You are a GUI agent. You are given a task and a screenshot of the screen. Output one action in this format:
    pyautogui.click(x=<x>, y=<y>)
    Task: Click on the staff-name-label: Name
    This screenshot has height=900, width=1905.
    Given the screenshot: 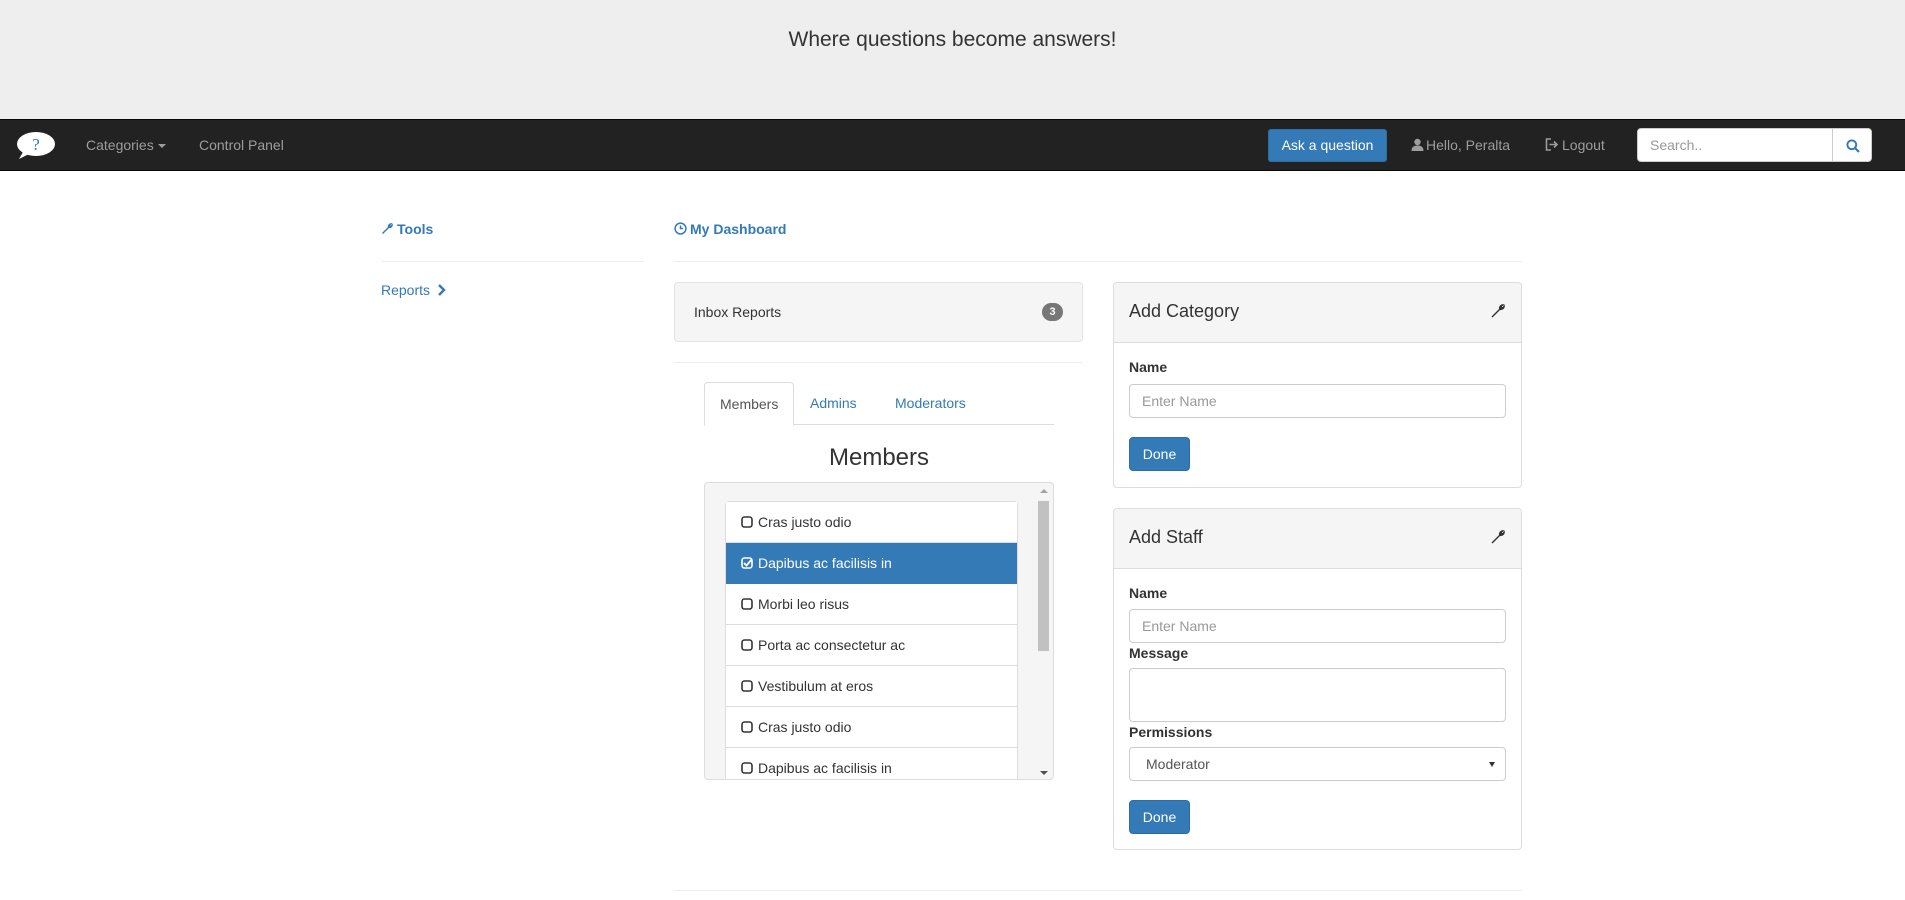 What is the action you would take?
    pyautogui.click(x=1148, y=593)
    